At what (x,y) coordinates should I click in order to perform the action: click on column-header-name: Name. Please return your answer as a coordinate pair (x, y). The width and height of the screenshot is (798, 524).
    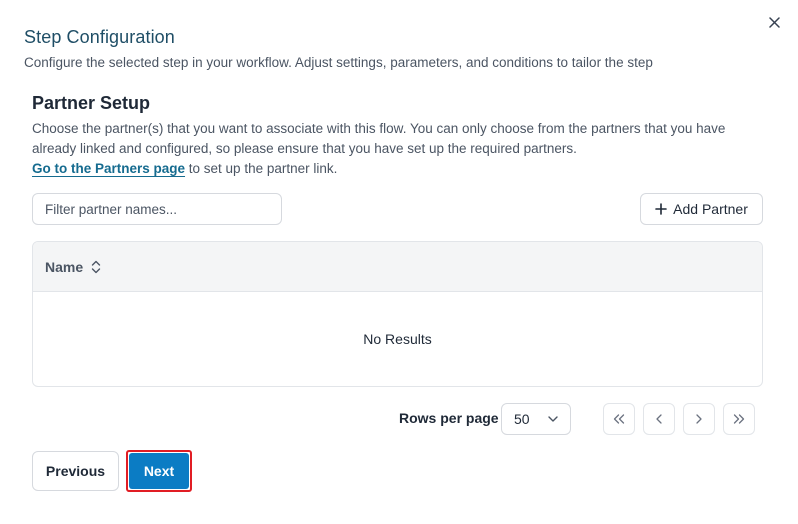
    Looking at the image, I should click on (73, 267).